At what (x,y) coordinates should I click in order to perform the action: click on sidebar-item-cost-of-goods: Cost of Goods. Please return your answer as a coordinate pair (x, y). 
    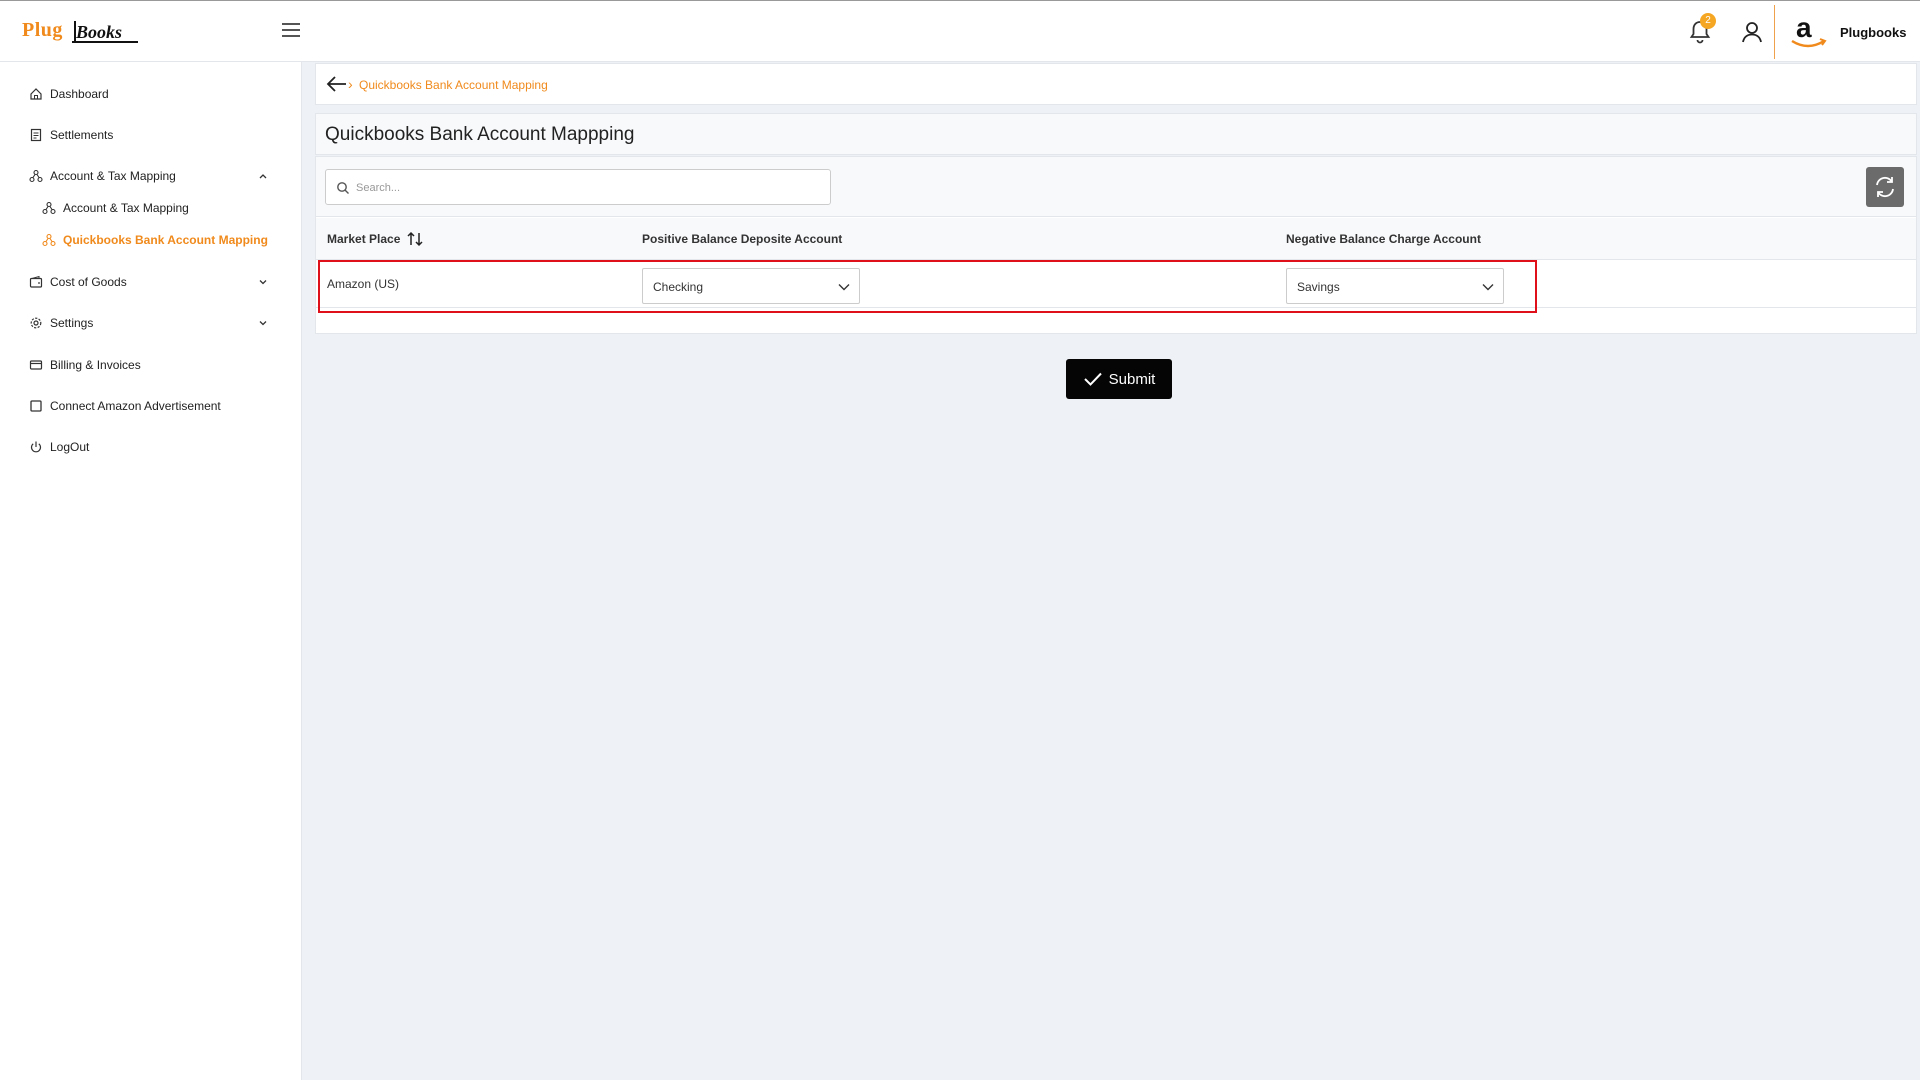
    Looking at the image, I should click on (78, 282).